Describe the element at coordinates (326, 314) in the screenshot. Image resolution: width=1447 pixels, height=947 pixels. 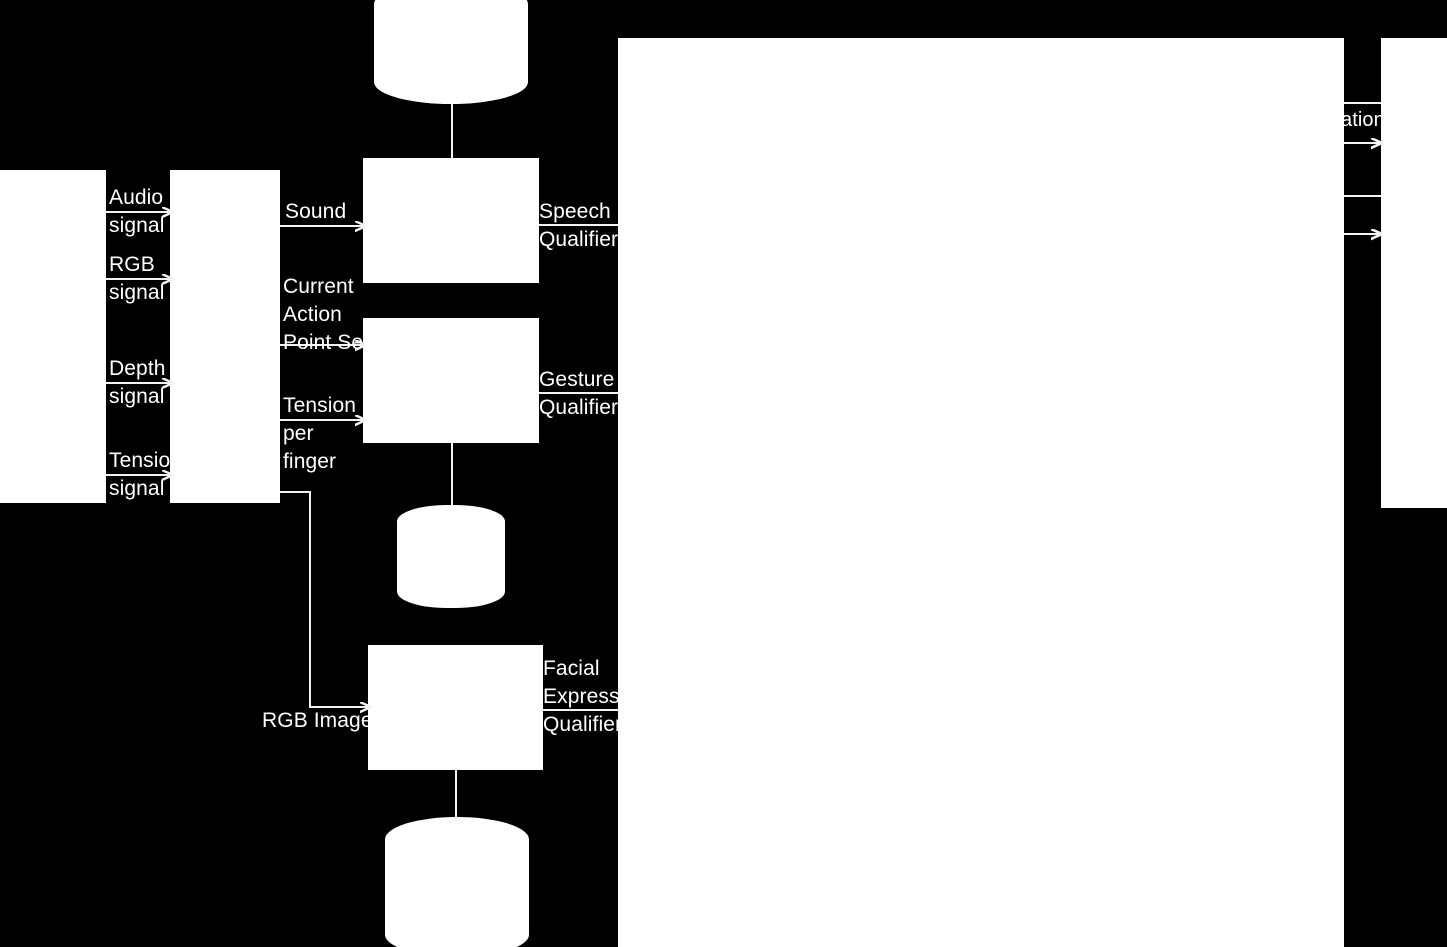
I see `label-current-action-point-set: Current Action Point Set` at that location.